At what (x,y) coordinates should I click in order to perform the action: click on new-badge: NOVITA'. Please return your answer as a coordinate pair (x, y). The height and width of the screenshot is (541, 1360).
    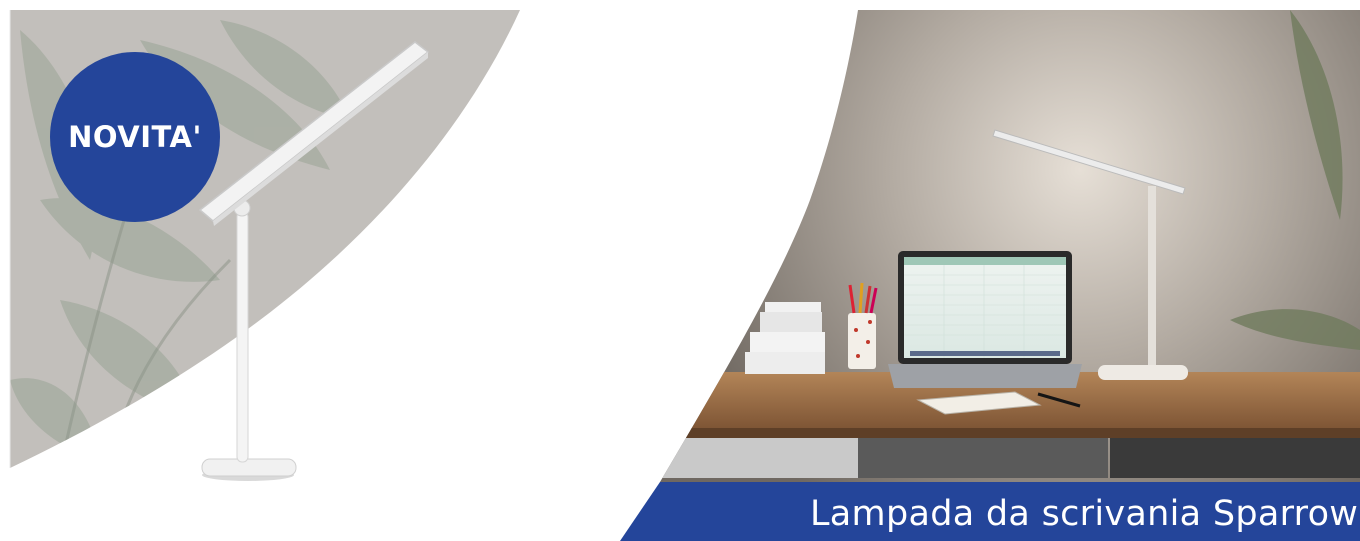
    Looking at the image, I should click on (135, 137).